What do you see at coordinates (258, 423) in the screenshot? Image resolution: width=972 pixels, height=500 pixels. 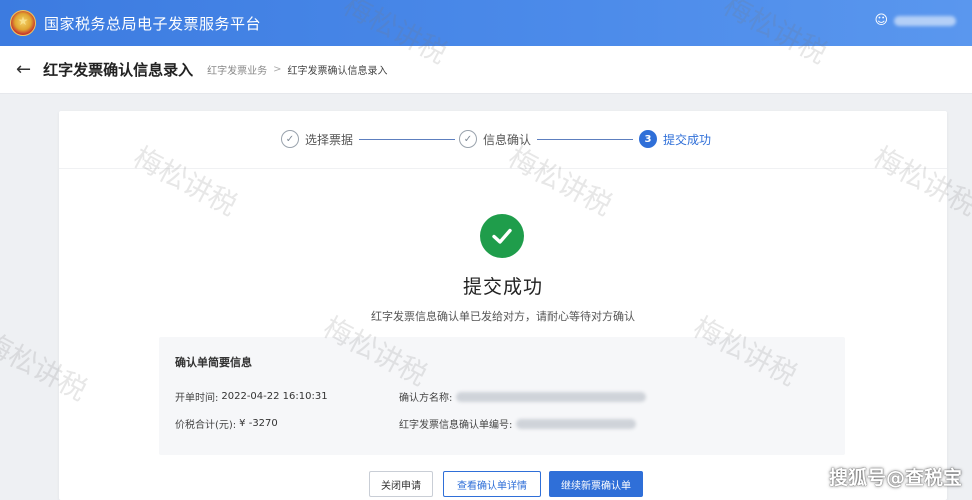 I see `total-value: ¥ -3270` at bounding box center [258, 423].